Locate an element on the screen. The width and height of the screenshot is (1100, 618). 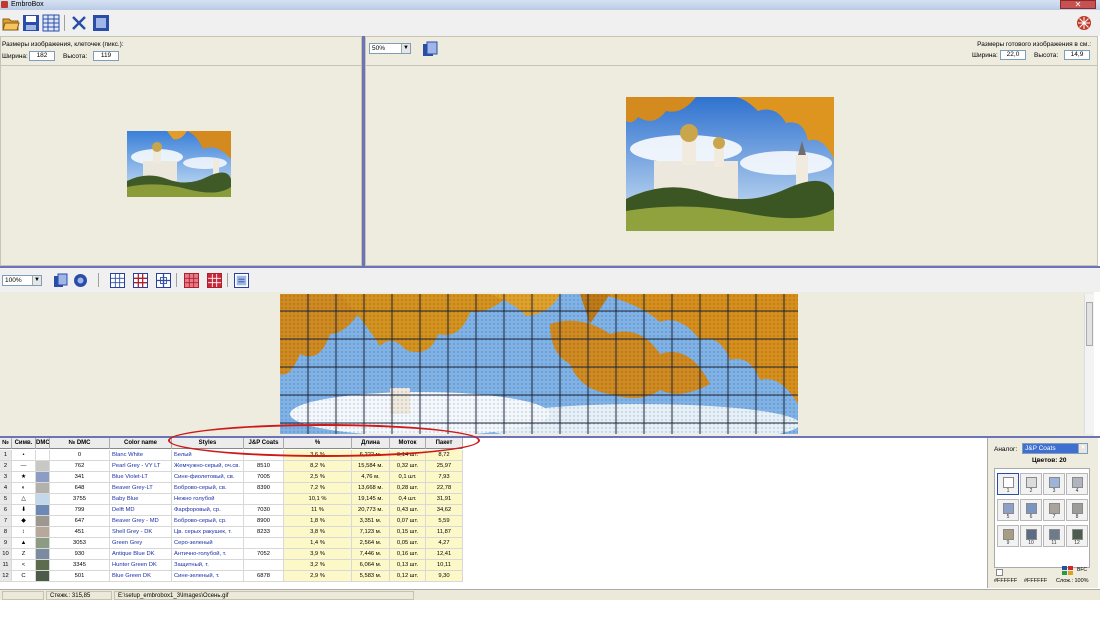
cross-stitch-pattern-preview is located at coordinates (539, 364).